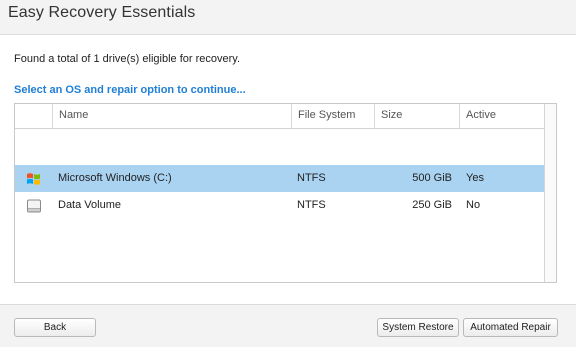 The image size is (576, 347). Describe the element at coordinates (550, 193) in the screenshot. I see `vertical-scrollbar` at that location.